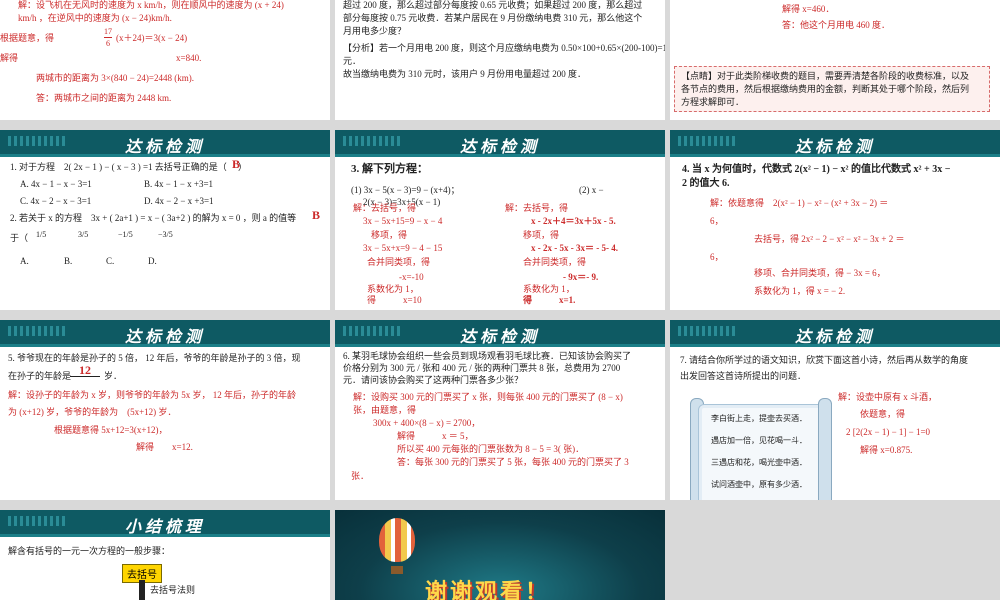 Image resolution: width=1000 pixels, height=600 pixels. I want to click on solution-line: 张，由题意，得, so click(385, 410).